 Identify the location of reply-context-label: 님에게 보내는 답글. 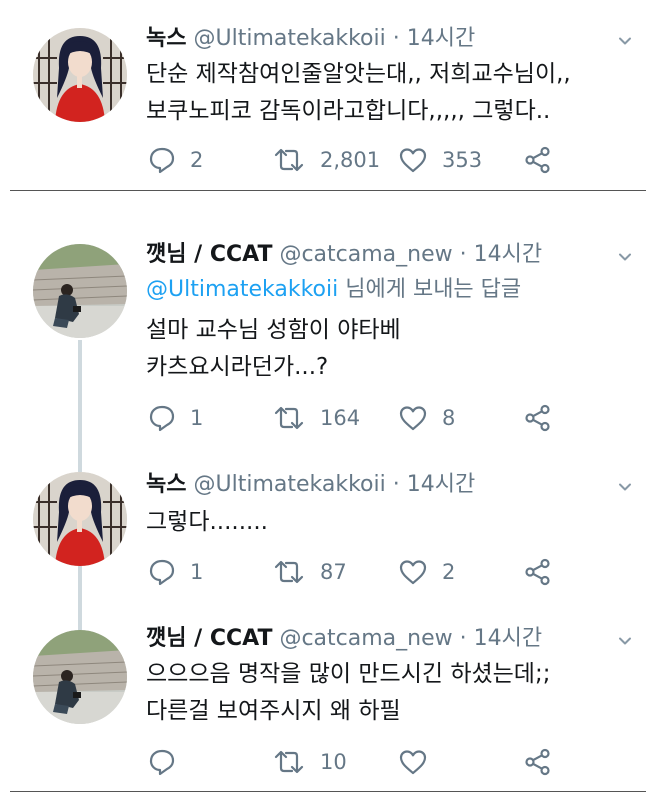
(430, 289).